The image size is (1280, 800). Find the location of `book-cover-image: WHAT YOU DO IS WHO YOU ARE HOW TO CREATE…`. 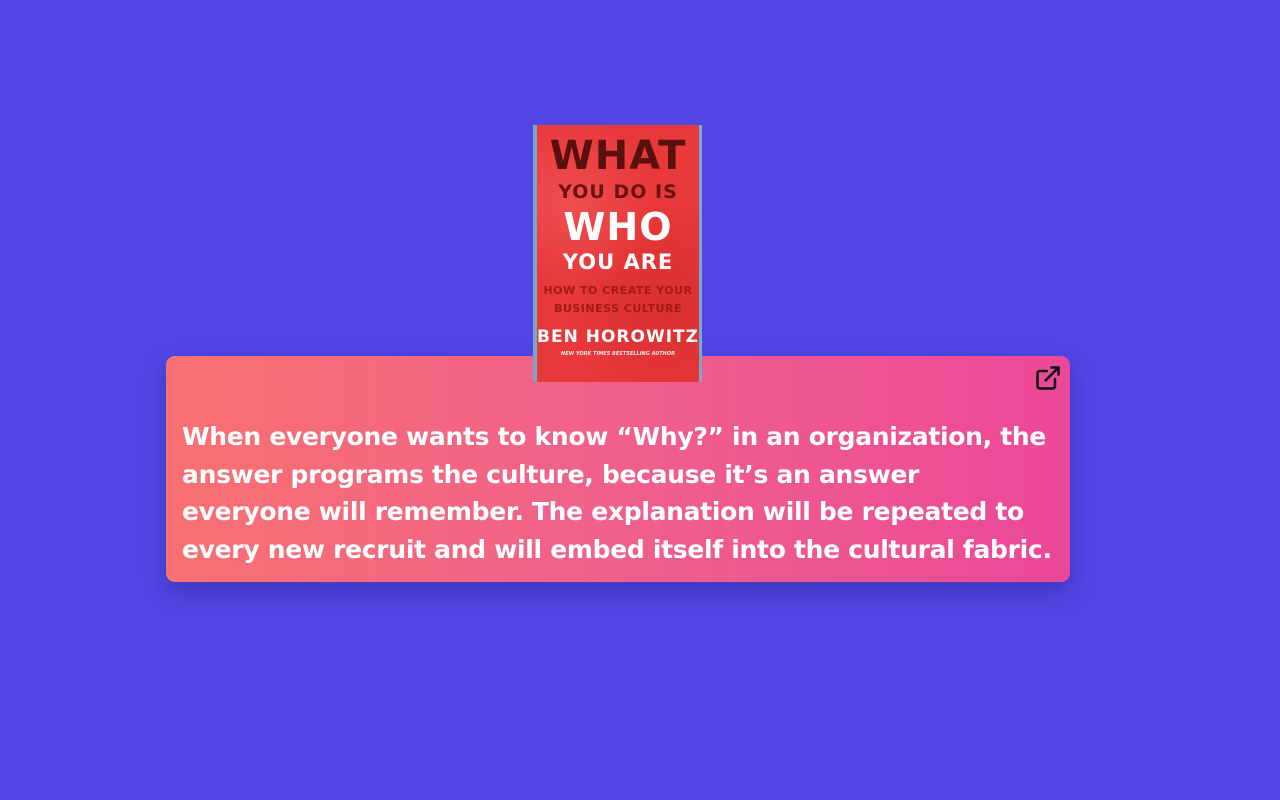

book-cover-image: WHAT YOU DO IS WHO YOU ARE HOW TO CREATE… is located at coordinates (617, 253).